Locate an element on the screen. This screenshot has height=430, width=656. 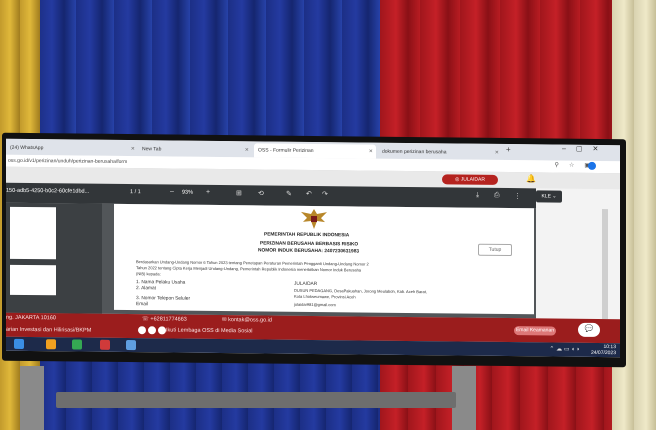
facebook-icon is located at coordinates (152, 330).